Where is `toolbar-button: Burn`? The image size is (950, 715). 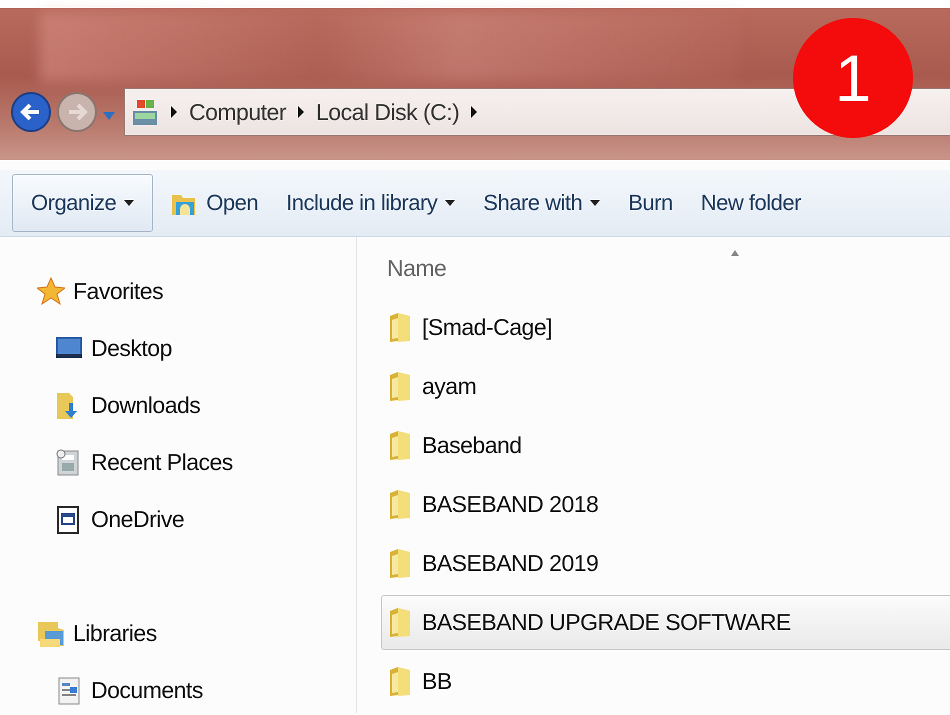
toolbar-button: Burn is located at coordinates (650, 203).